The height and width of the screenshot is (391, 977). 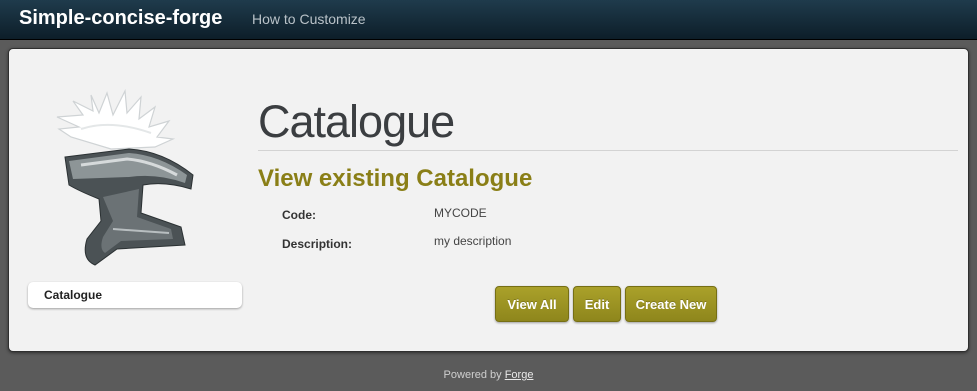 I want to click on footer: Powered by Forge, so click(x=488, y=375).